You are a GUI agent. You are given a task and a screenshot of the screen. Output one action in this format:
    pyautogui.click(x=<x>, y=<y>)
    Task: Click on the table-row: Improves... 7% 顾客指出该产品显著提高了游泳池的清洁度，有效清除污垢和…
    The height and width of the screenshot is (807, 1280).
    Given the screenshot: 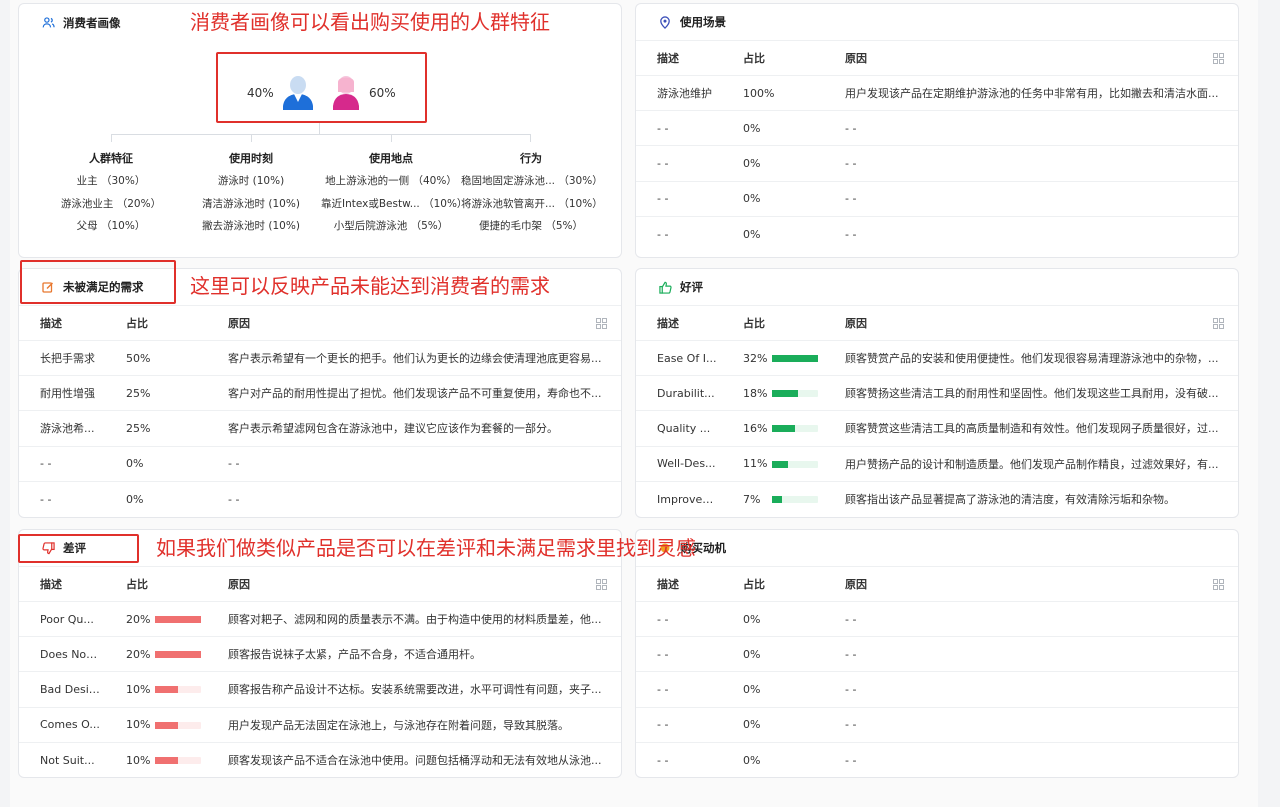 What is the action you would take?
    pyautogui.click(x=937, y=499)
    